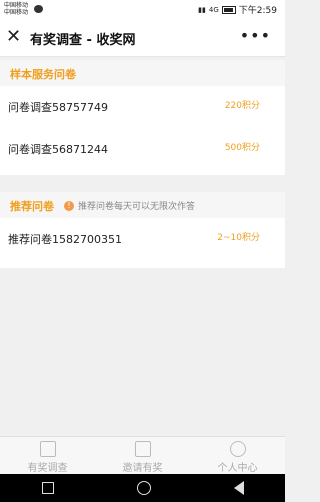  Describe the element at coordinates (237, 449) in the screenshot. I see `person-icon` at that location.